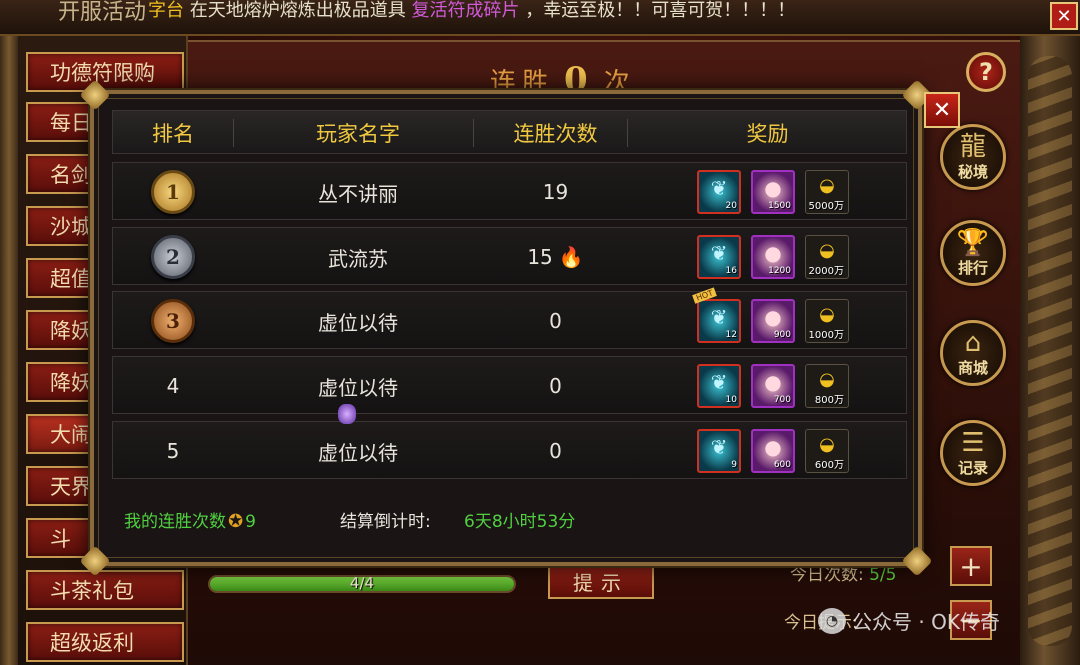 The image size is (1080, 665). I want to click on gold-reward: ◒ 800万, so click(827, 386).